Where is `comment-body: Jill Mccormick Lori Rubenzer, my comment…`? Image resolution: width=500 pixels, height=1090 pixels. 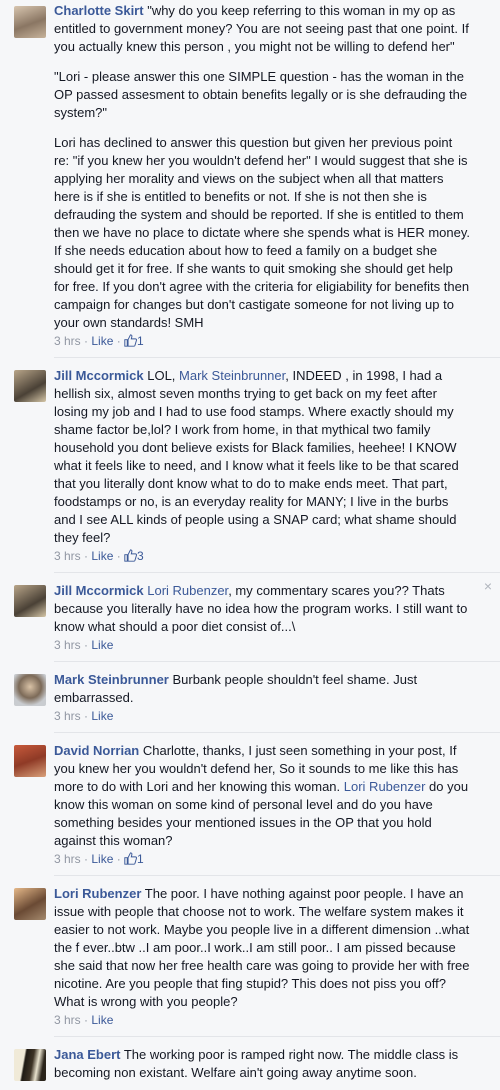
comment-body: Jill Mccormick Lori Rubenzer, my comment… is located at coordinates (262, 609).